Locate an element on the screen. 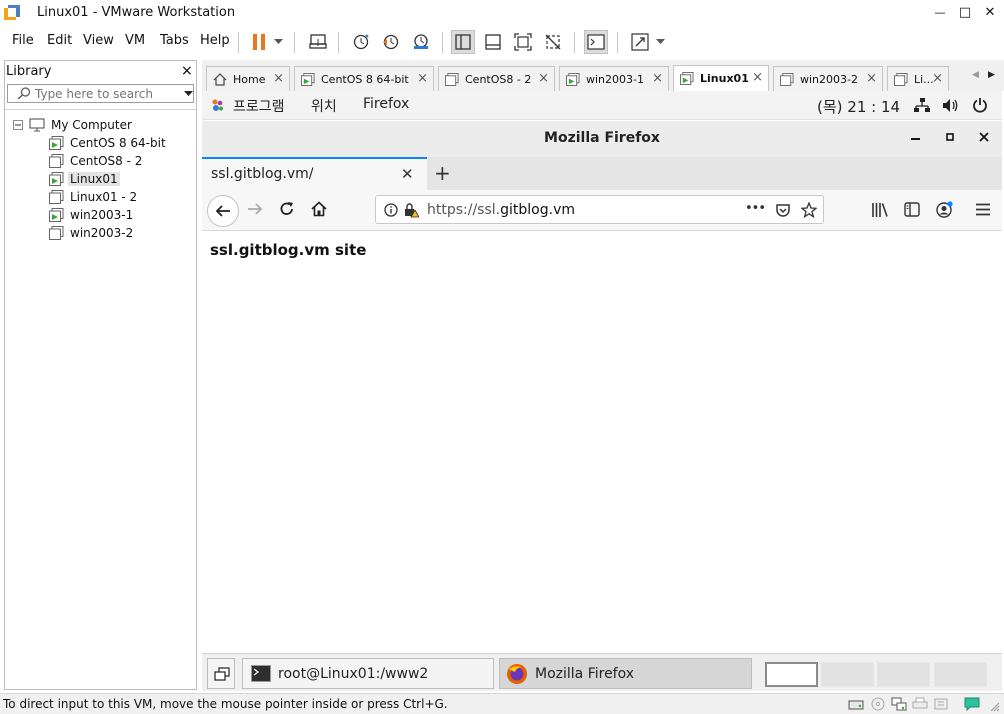  account-icon is located at coordinates (944, 209).